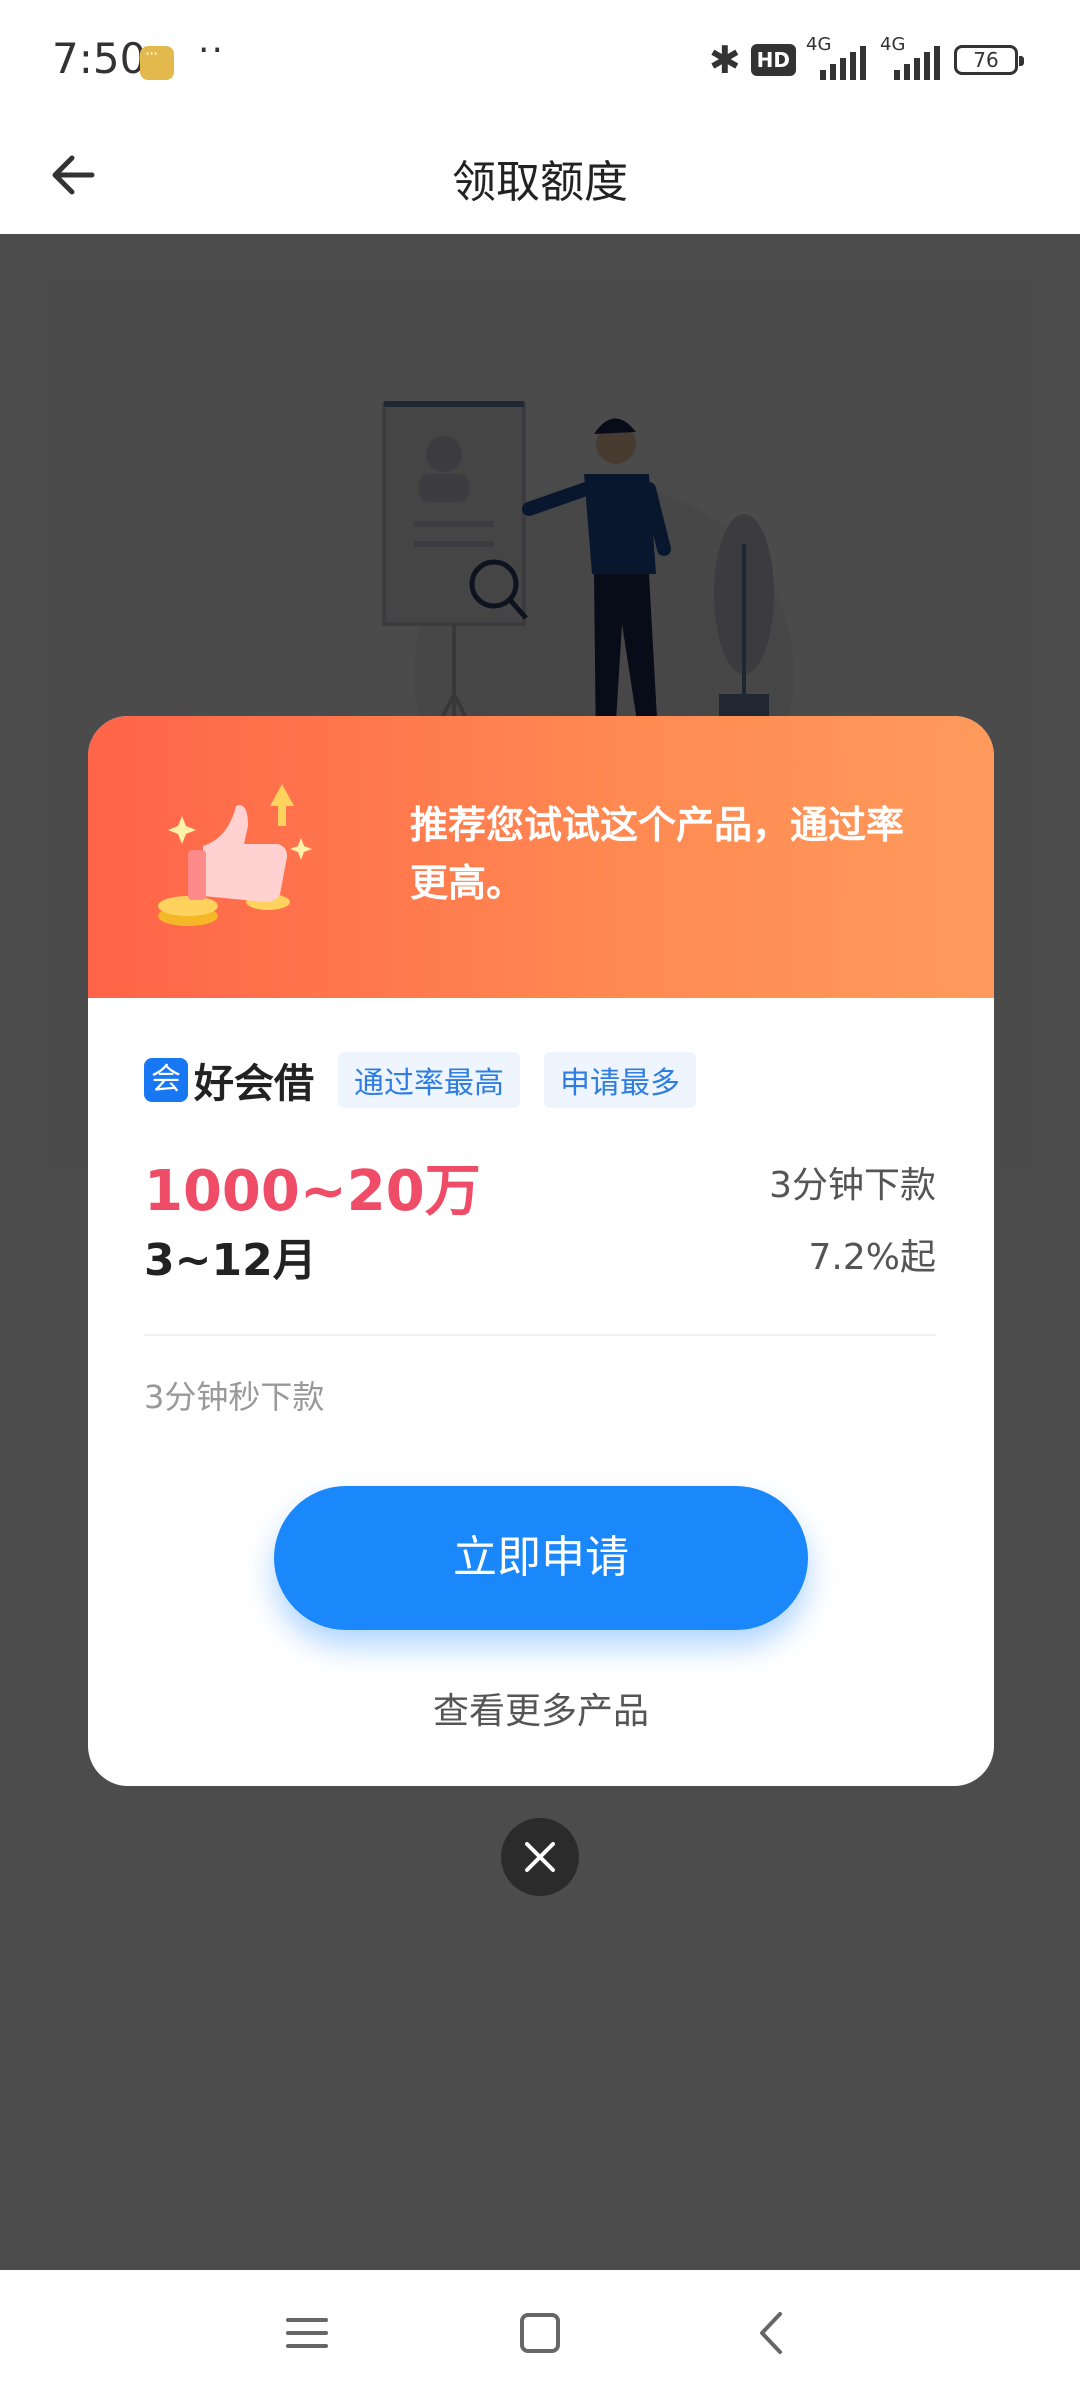  Describe the element at coordinates (230, 1260) in the screenshot. I see `loan-term: 3~12月` at that location.